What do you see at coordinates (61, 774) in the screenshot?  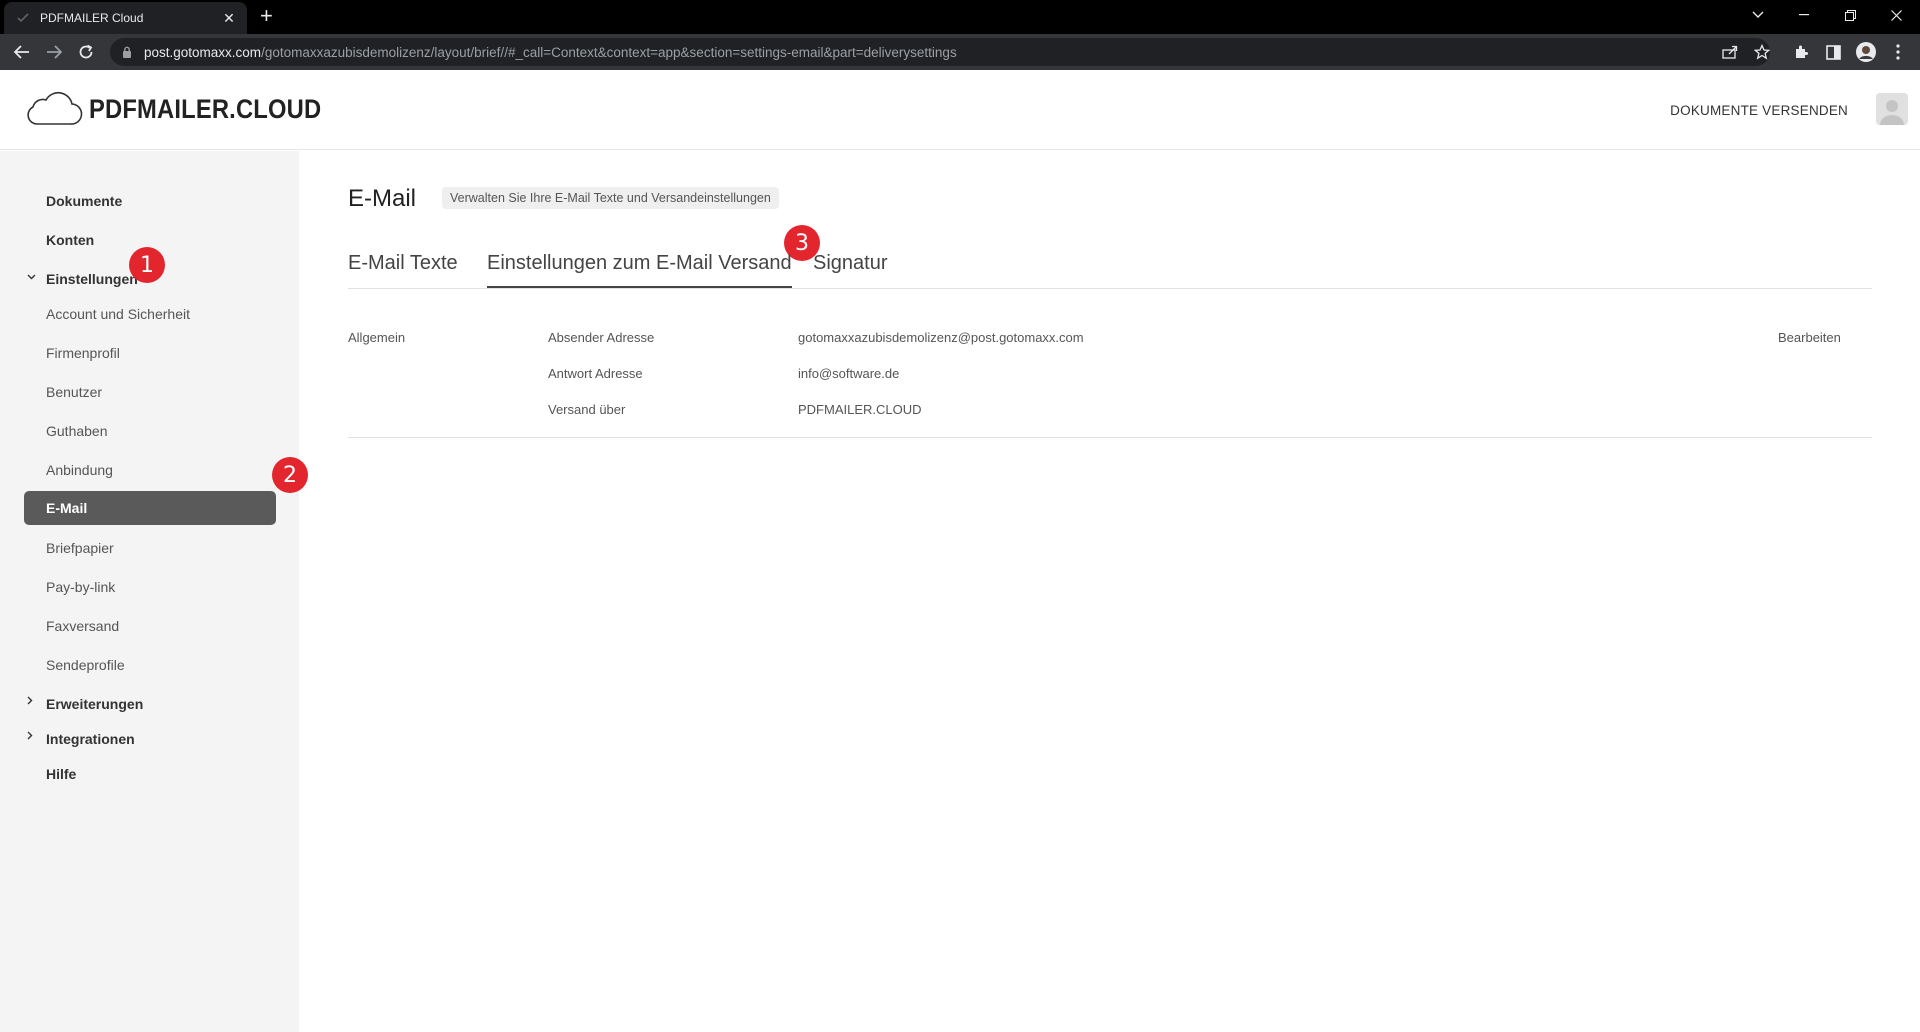 I see `sidebar-item-hilfe: Hilfe` at bounding box center [61, 774].